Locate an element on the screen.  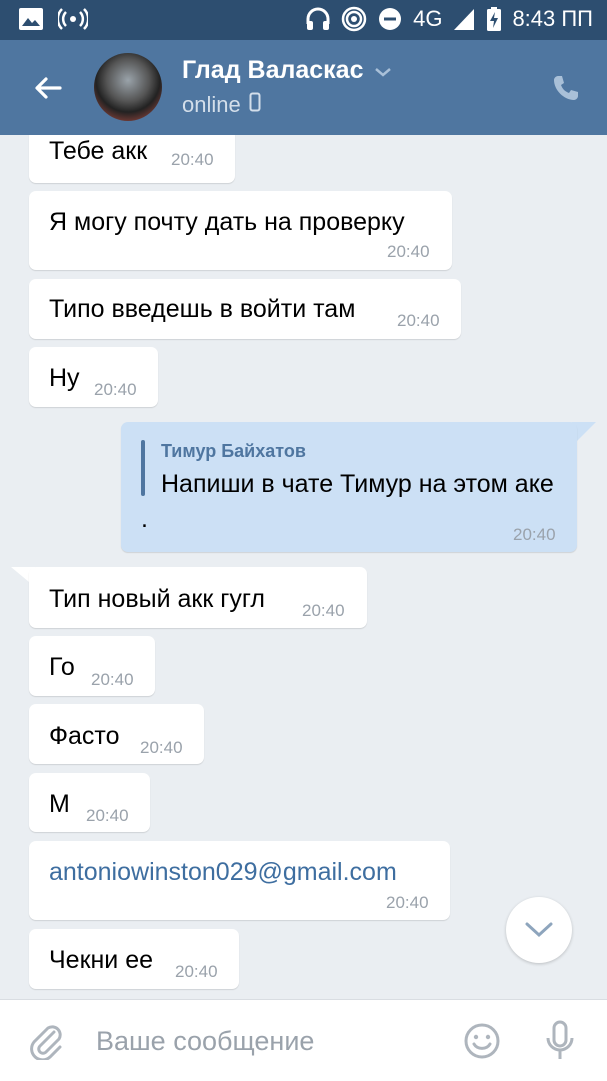
attach-icon is located at coordinates (46, 1043).